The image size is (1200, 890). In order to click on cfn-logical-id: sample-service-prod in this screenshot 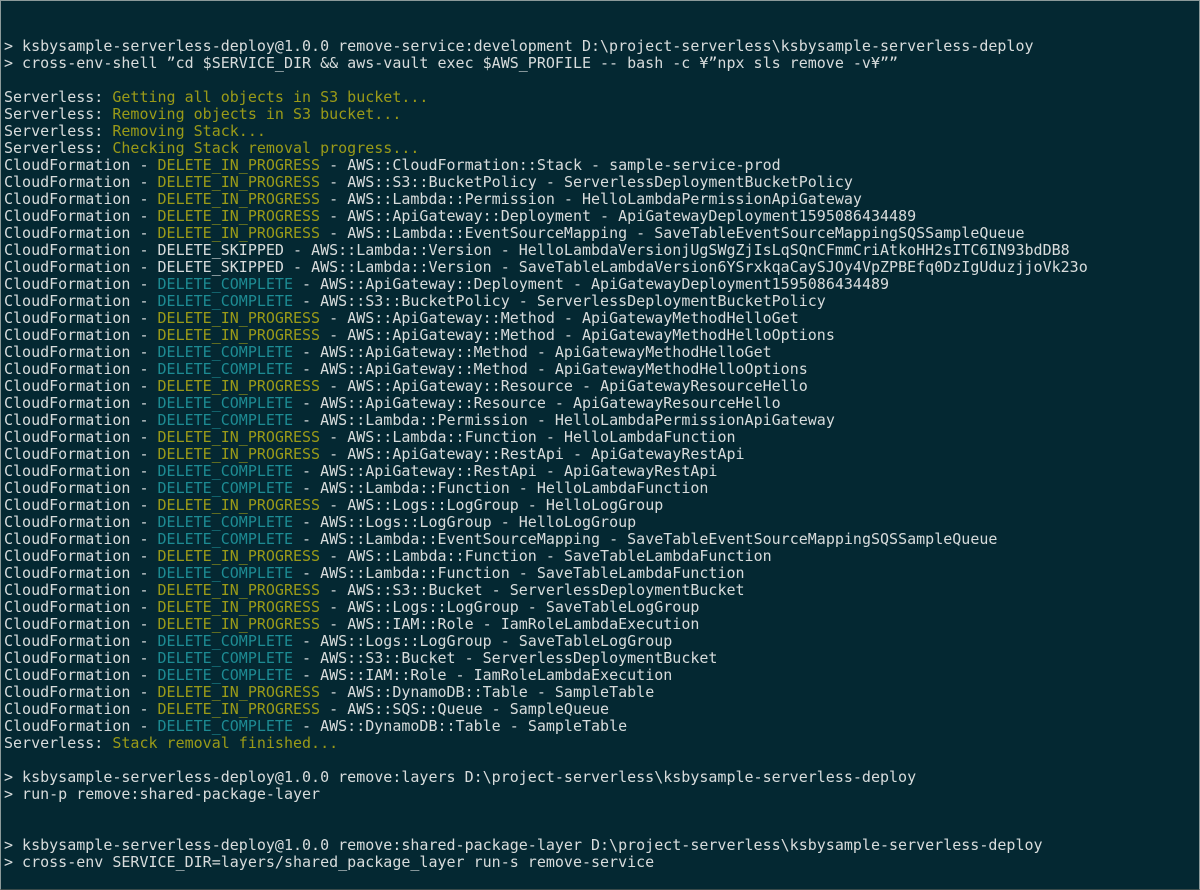, I will do `click(695, 165)`.